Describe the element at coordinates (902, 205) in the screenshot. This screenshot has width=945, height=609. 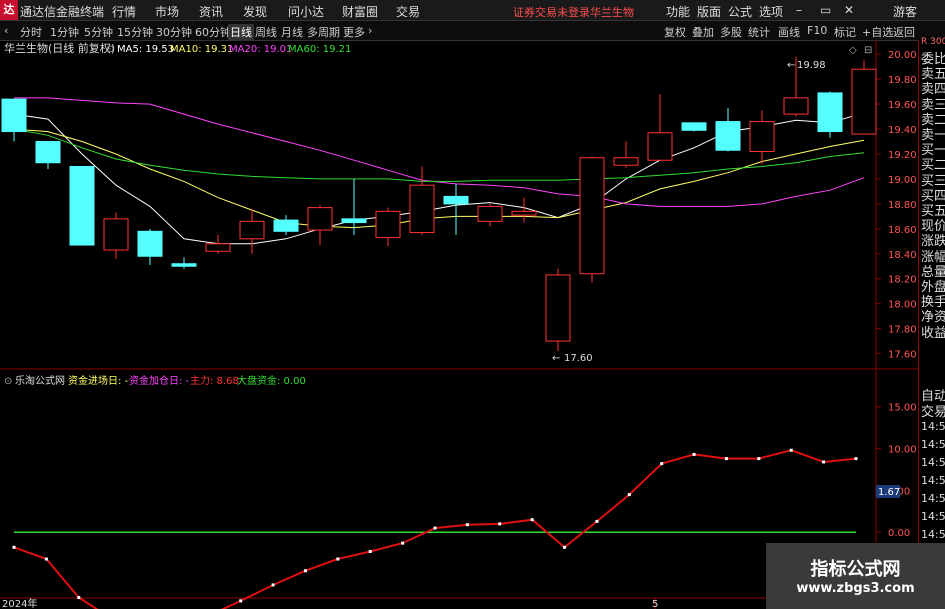
I see `y-tick-label: 18.80` at that location.